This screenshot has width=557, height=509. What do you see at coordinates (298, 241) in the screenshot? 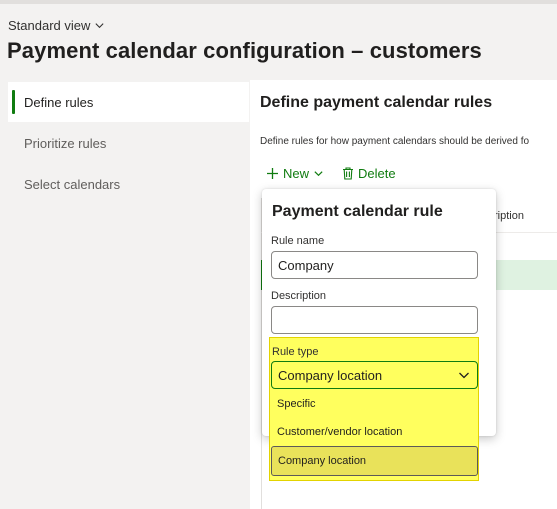
I see `rule-name-label: Rule name` at bounding box center [298, 241].